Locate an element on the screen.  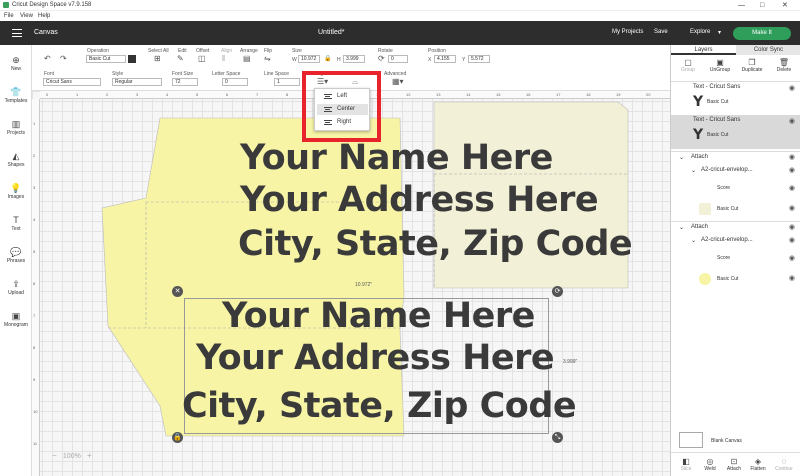
rotate-handle-icon: ⟳ is located at coordinates (557, 291).